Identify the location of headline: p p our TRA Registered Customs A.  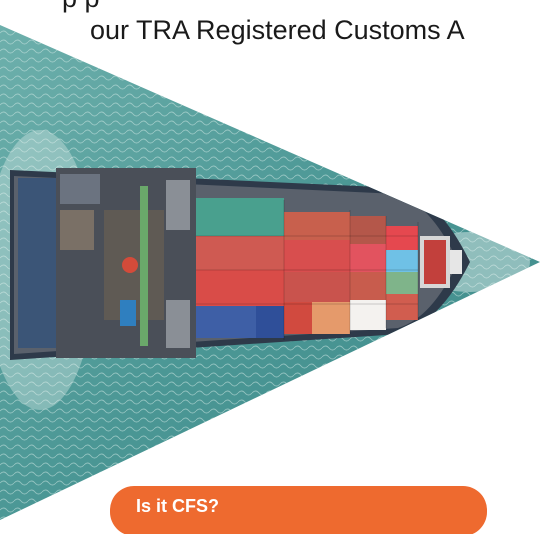
(271, 23).